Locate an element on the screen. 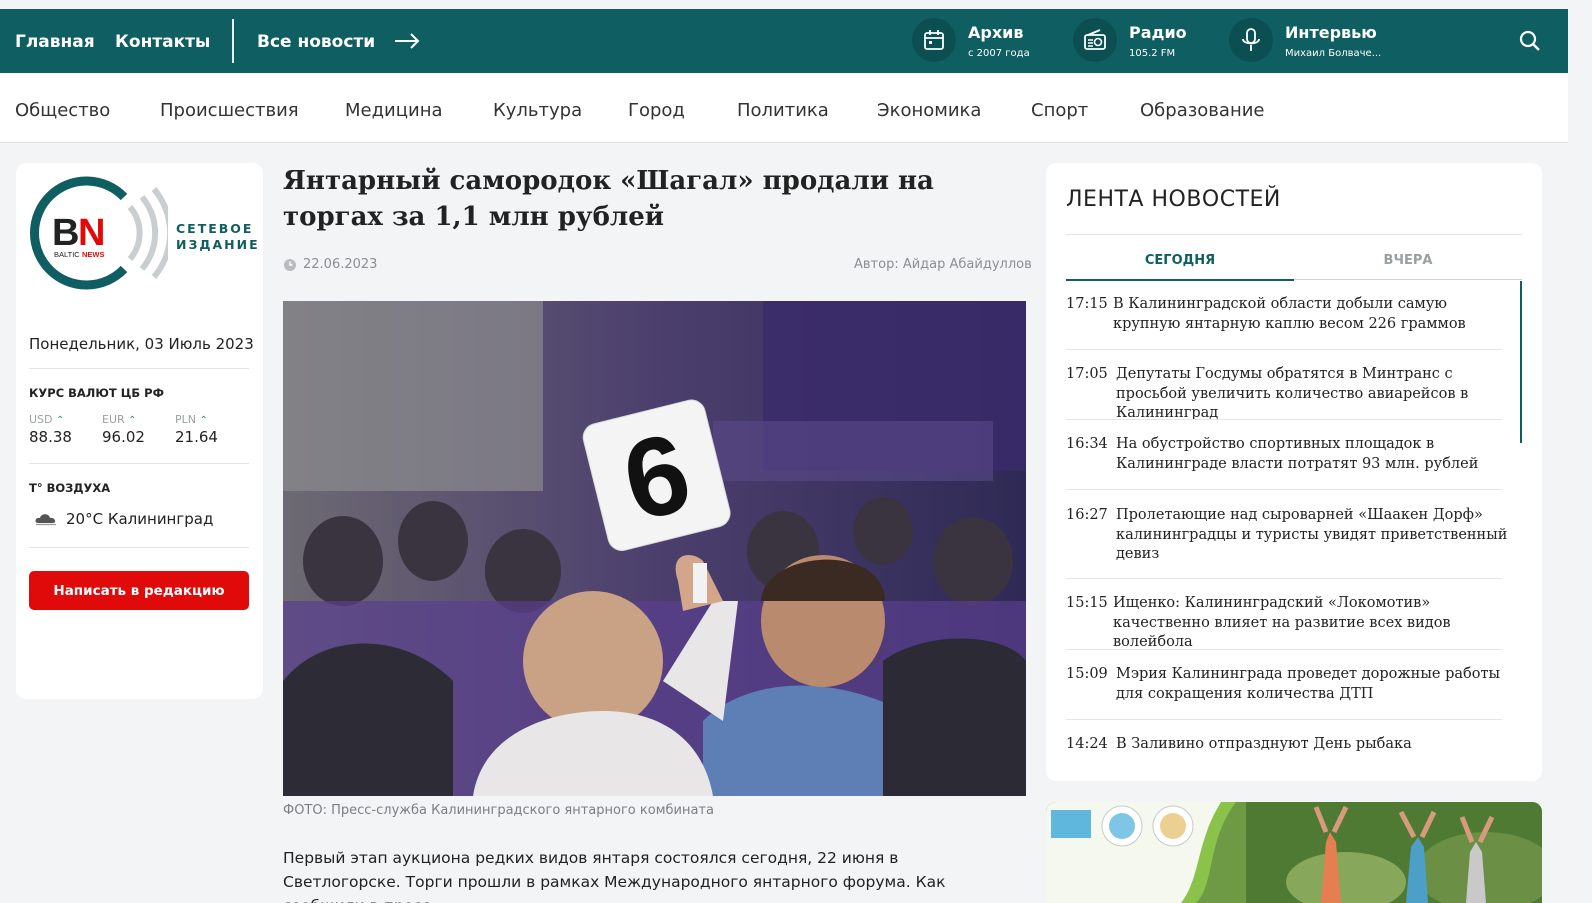 This screenshot has width=1592, height=903. write-editor-button: Написать в редакцию is located at coordinates (139, 590).